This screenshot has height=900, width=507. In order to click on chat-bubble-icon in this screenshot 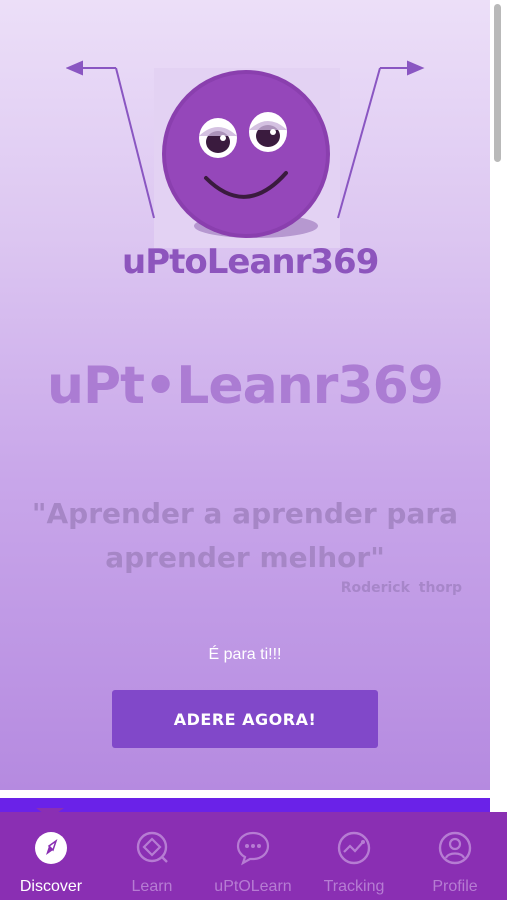, I will do `click(253, 848)`.